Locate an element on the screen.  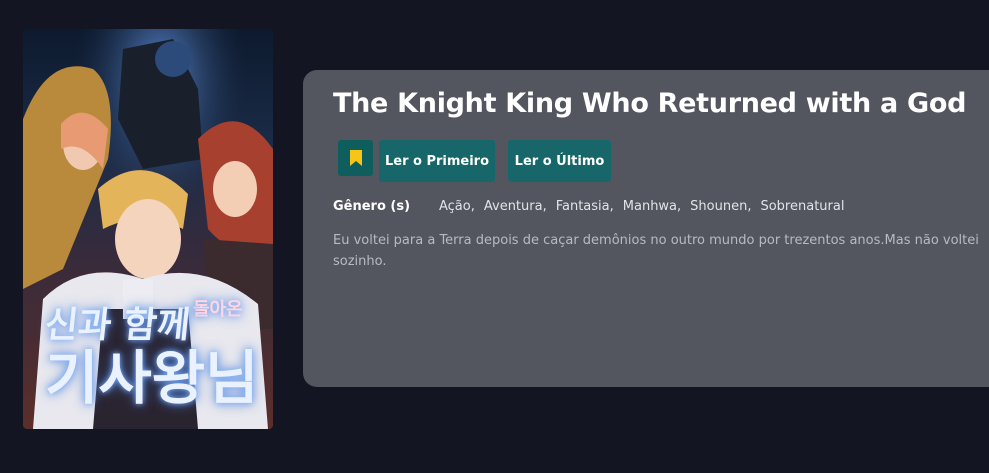
genre-link: Fantasia, is located at coordinates (585, 206).